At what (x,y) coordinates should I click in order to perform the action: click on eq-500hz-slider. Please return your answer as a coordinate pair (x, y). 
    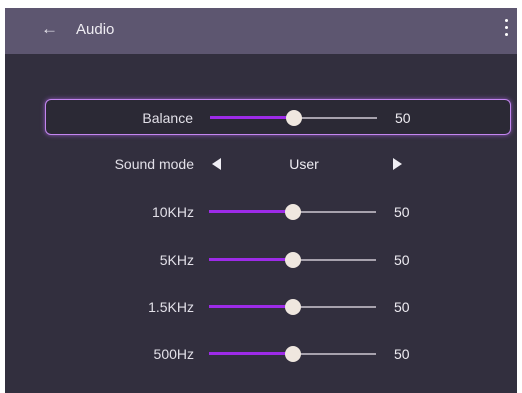
    Looking at the image, I should click on (292, 354).